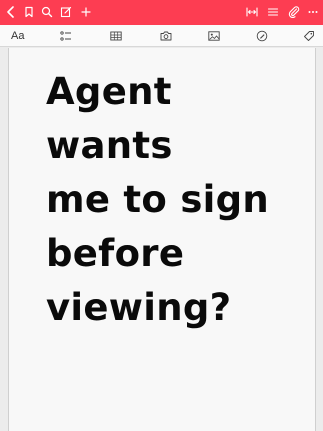 This screenshot has height=431, width=323. I want to click on text-style-button: Aa, so click(17, 36).